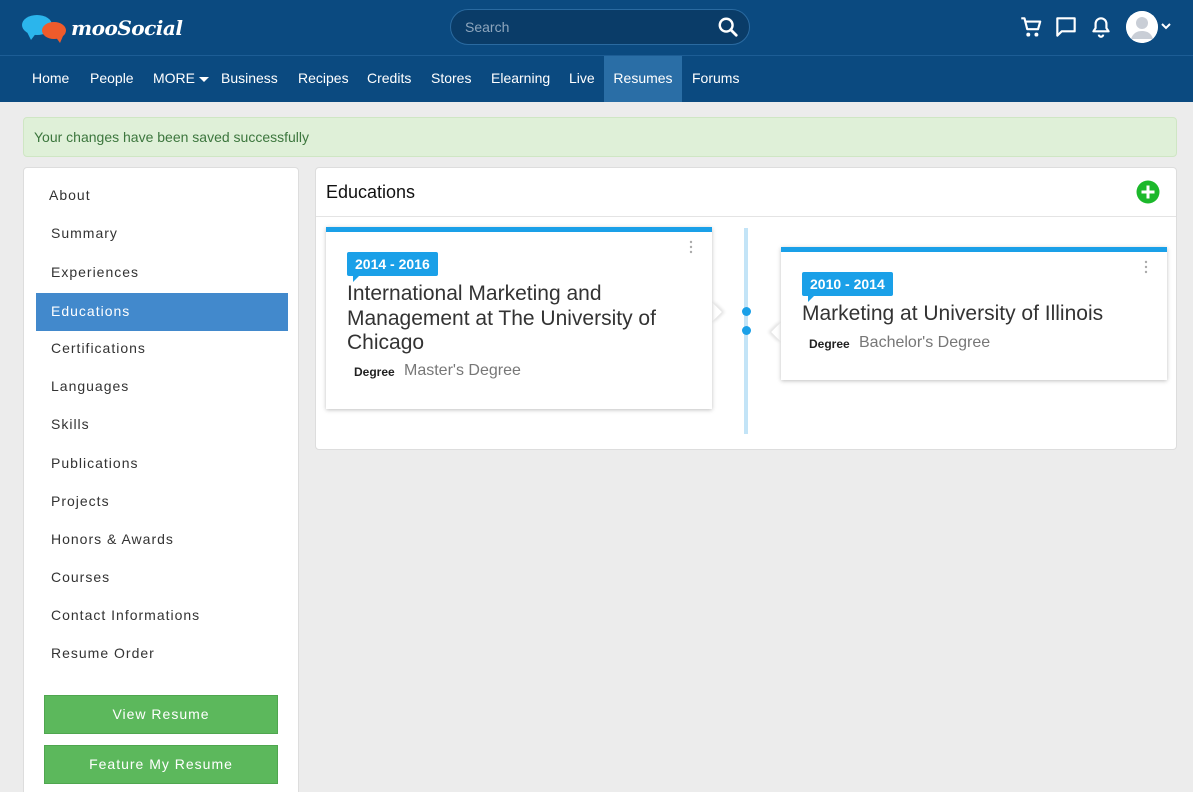 The image size is (1193, 792). Describe the element at coordinates (162, 502) in the screenshot. I see `sidebar-item-projects: Projects` at that location.